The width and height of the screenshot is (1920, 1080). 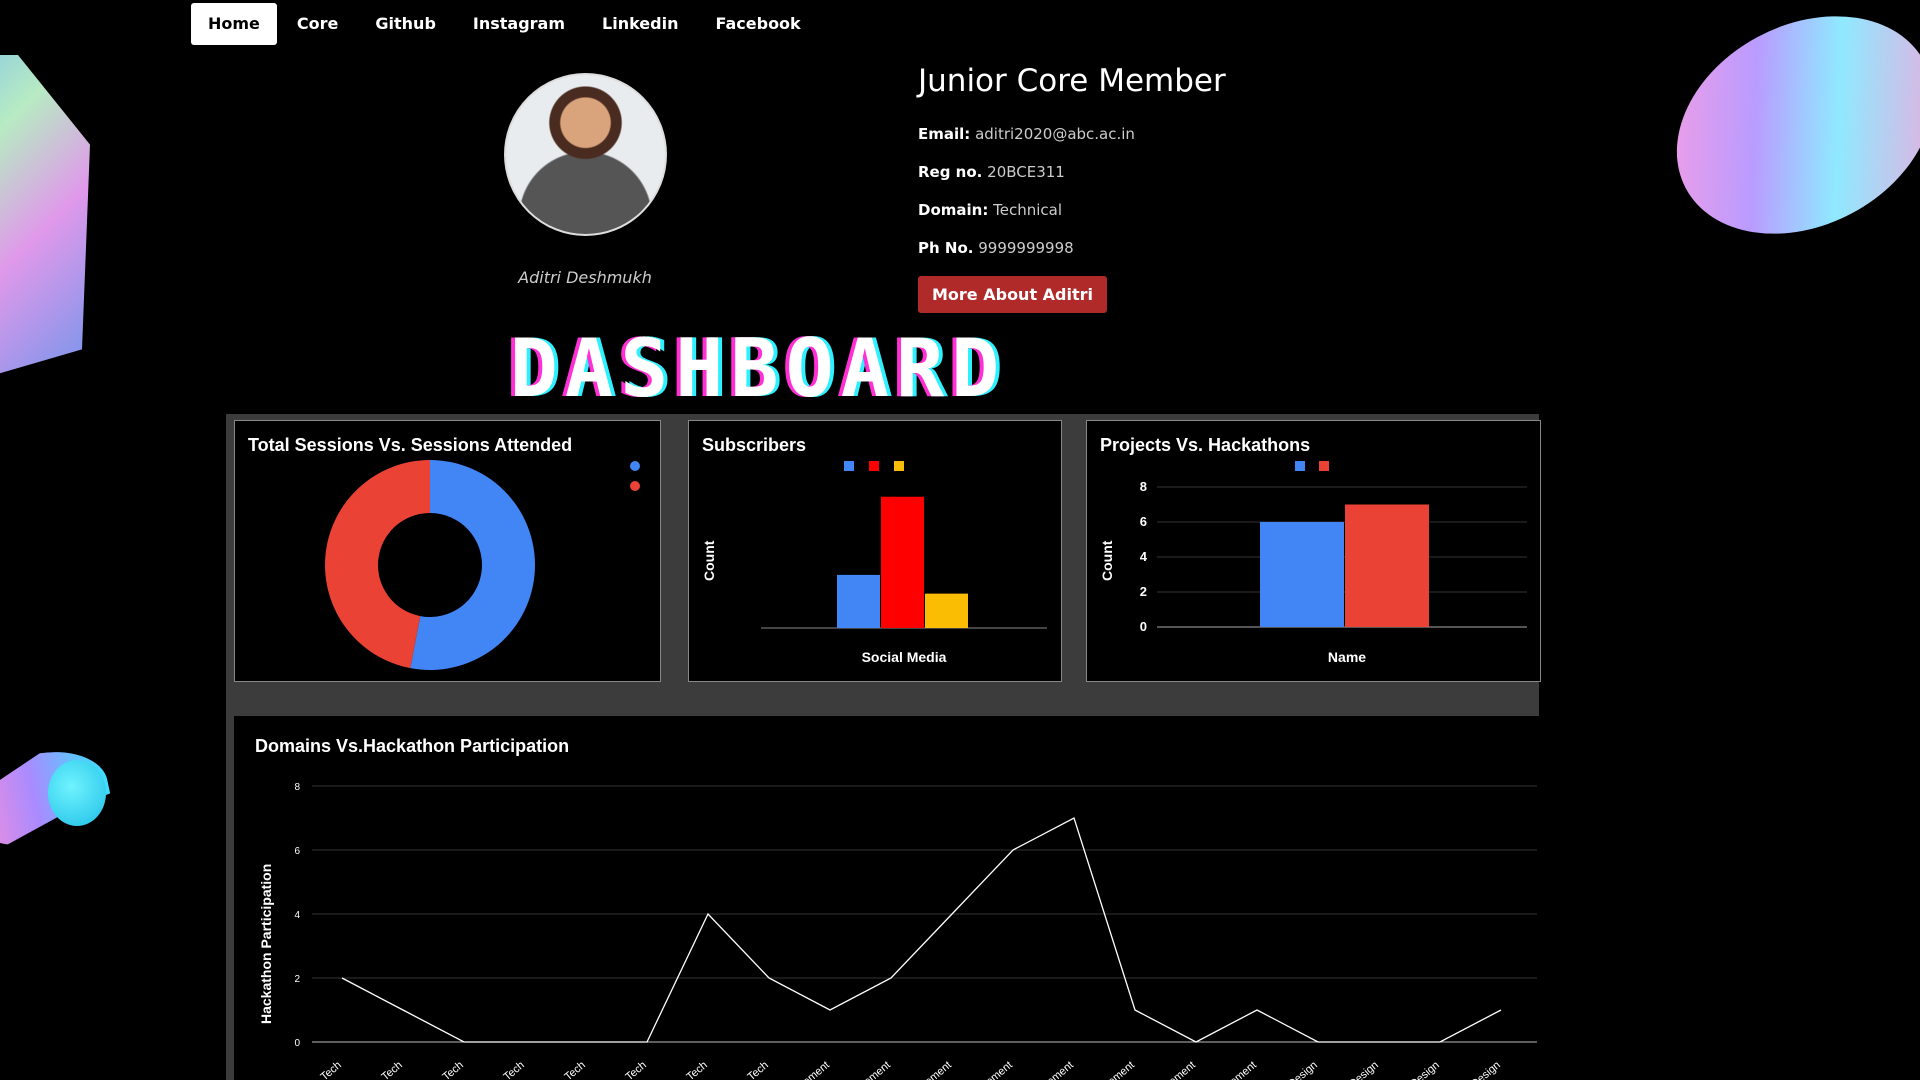 I want to click on reg-row: Reg no. 20BCE311, so click(x=991, y=172).